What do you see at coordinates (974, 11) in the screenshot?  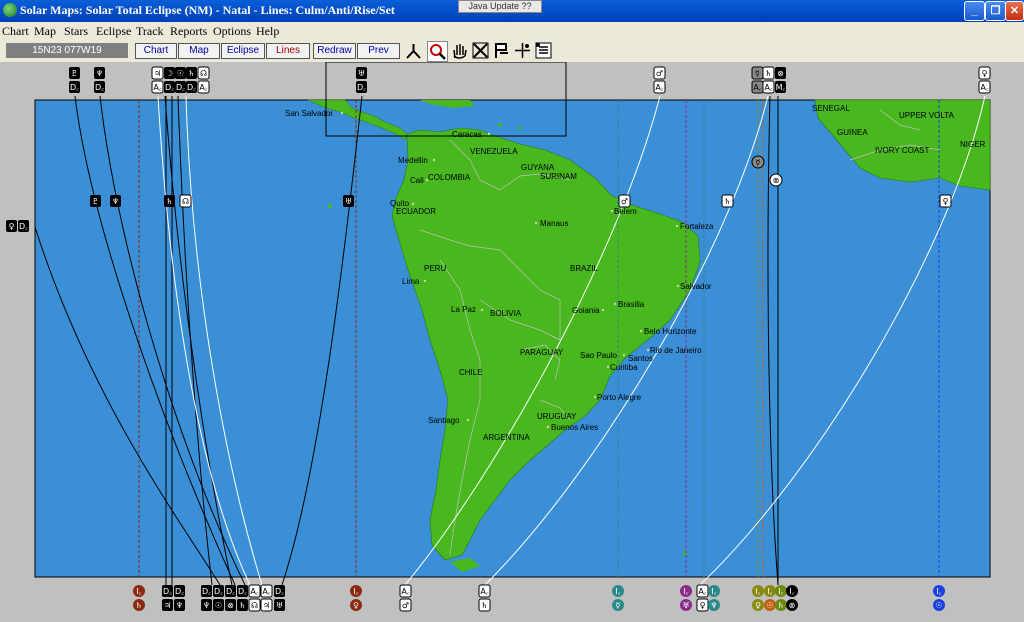 I see `minimize-button: _` at bounding box center [974, 11].